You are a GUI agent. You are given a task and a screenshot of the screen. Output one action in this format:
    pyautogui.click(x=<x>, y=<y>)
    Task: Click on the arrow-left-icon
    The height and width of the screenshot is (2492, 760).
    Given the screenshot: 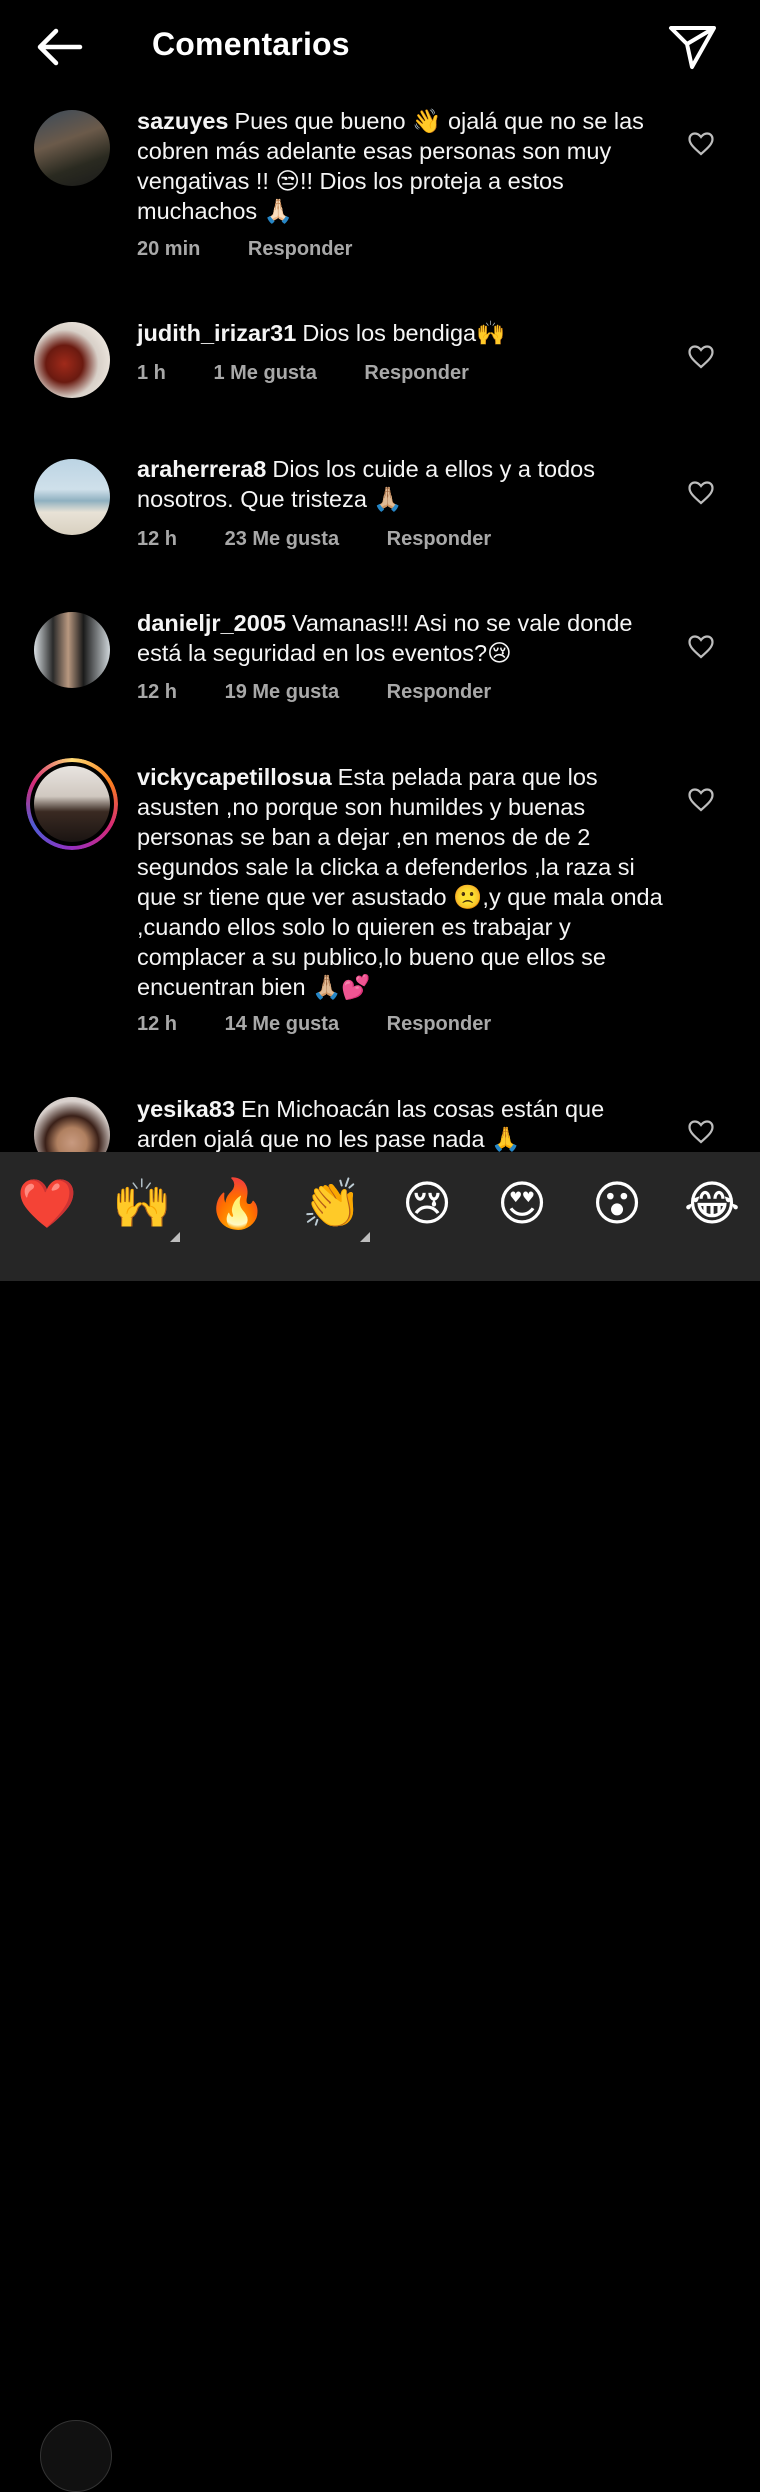 What is the action you would take?
    pyautogui.click(x=60, y=47)
    